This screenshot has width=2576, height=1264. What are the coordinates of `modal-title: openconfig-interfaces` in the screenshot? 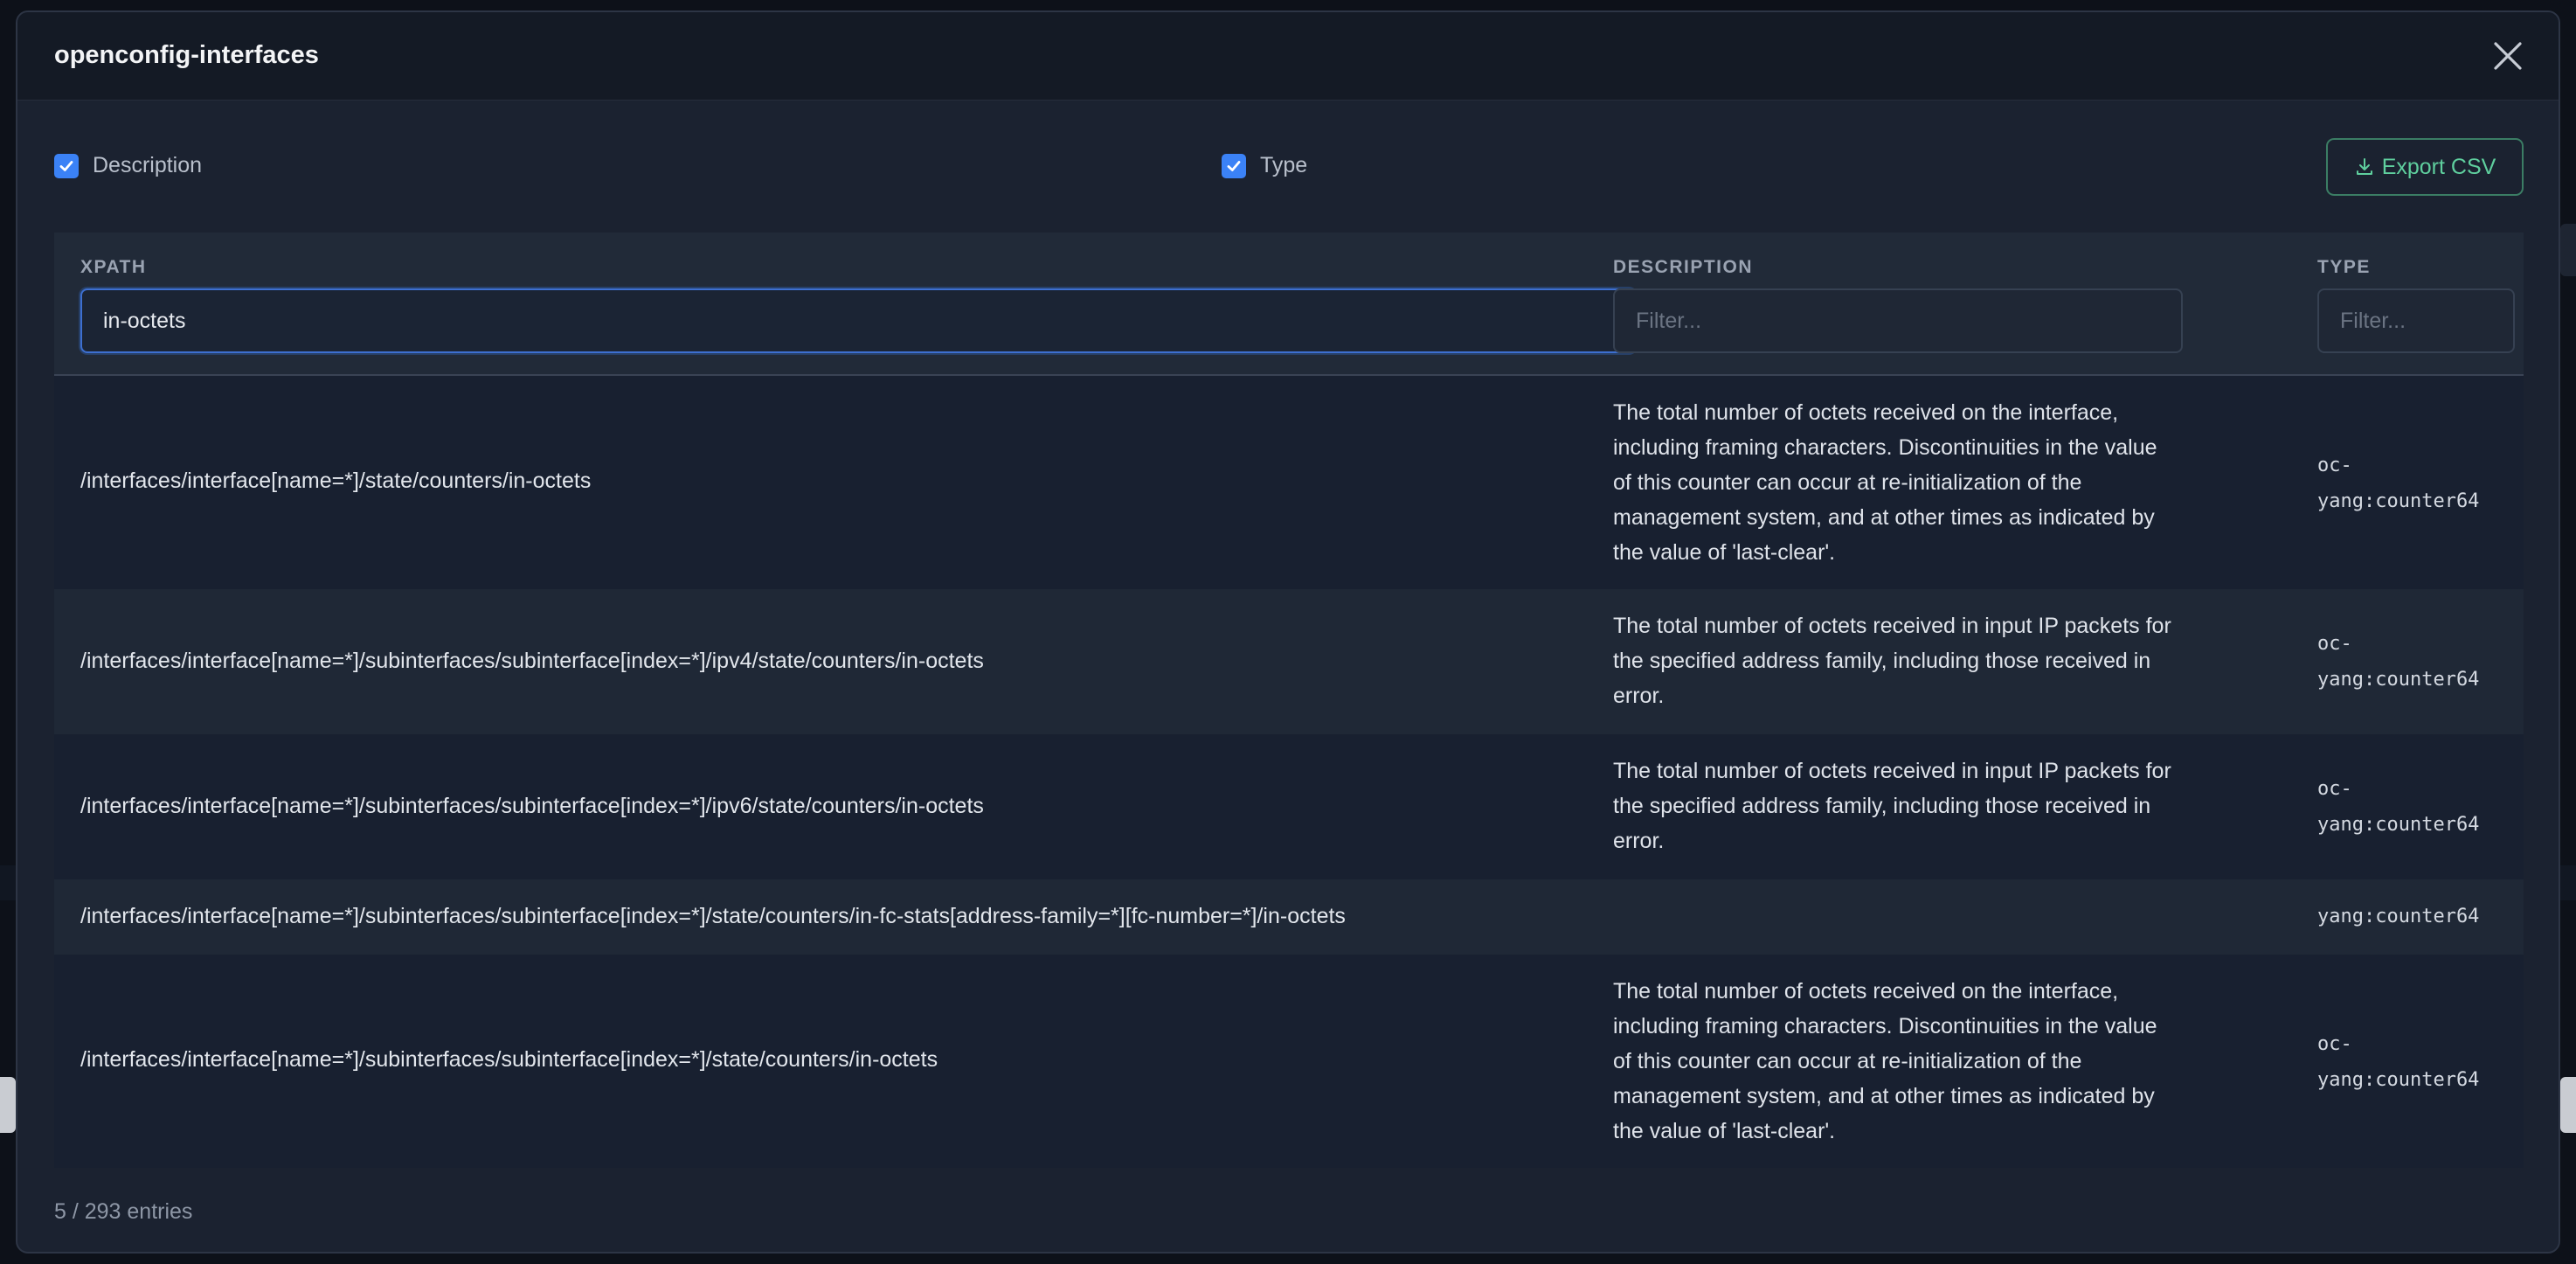 It's located at (186, 55).